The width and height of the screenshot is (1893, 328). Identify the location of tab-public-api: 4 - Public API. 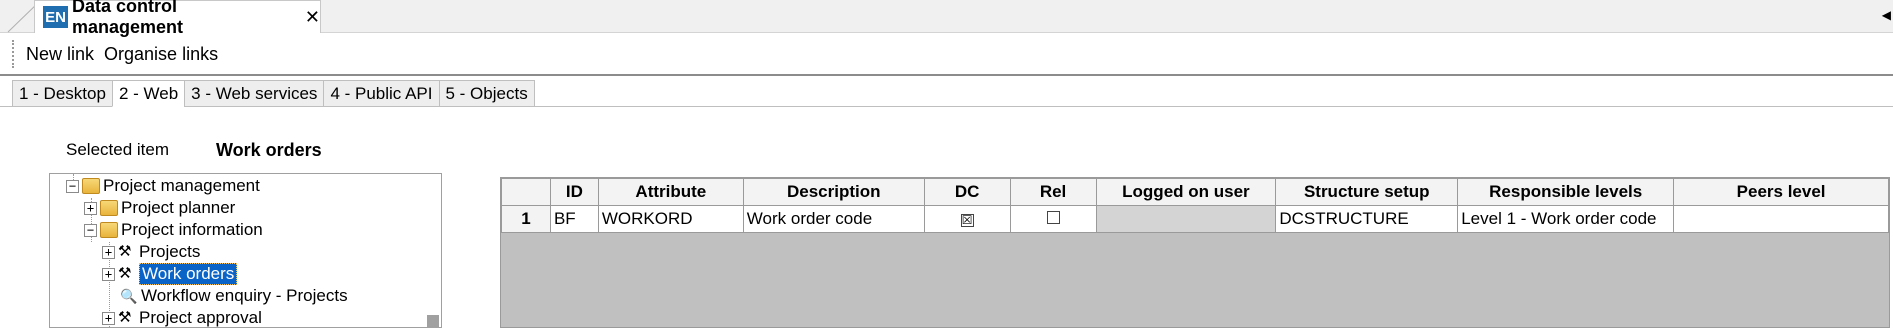
(381, 93).